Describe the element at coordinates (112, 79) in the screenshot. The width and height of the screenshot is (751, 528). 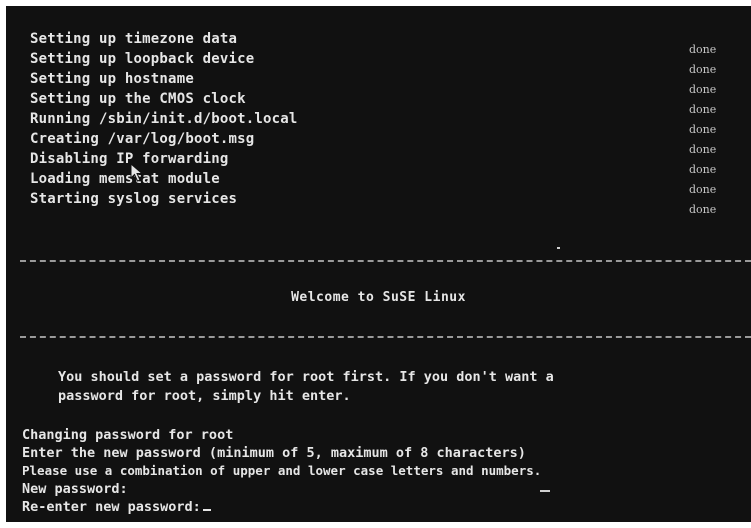
I see `boot-line-hostname: Setting up hostname` at that location.